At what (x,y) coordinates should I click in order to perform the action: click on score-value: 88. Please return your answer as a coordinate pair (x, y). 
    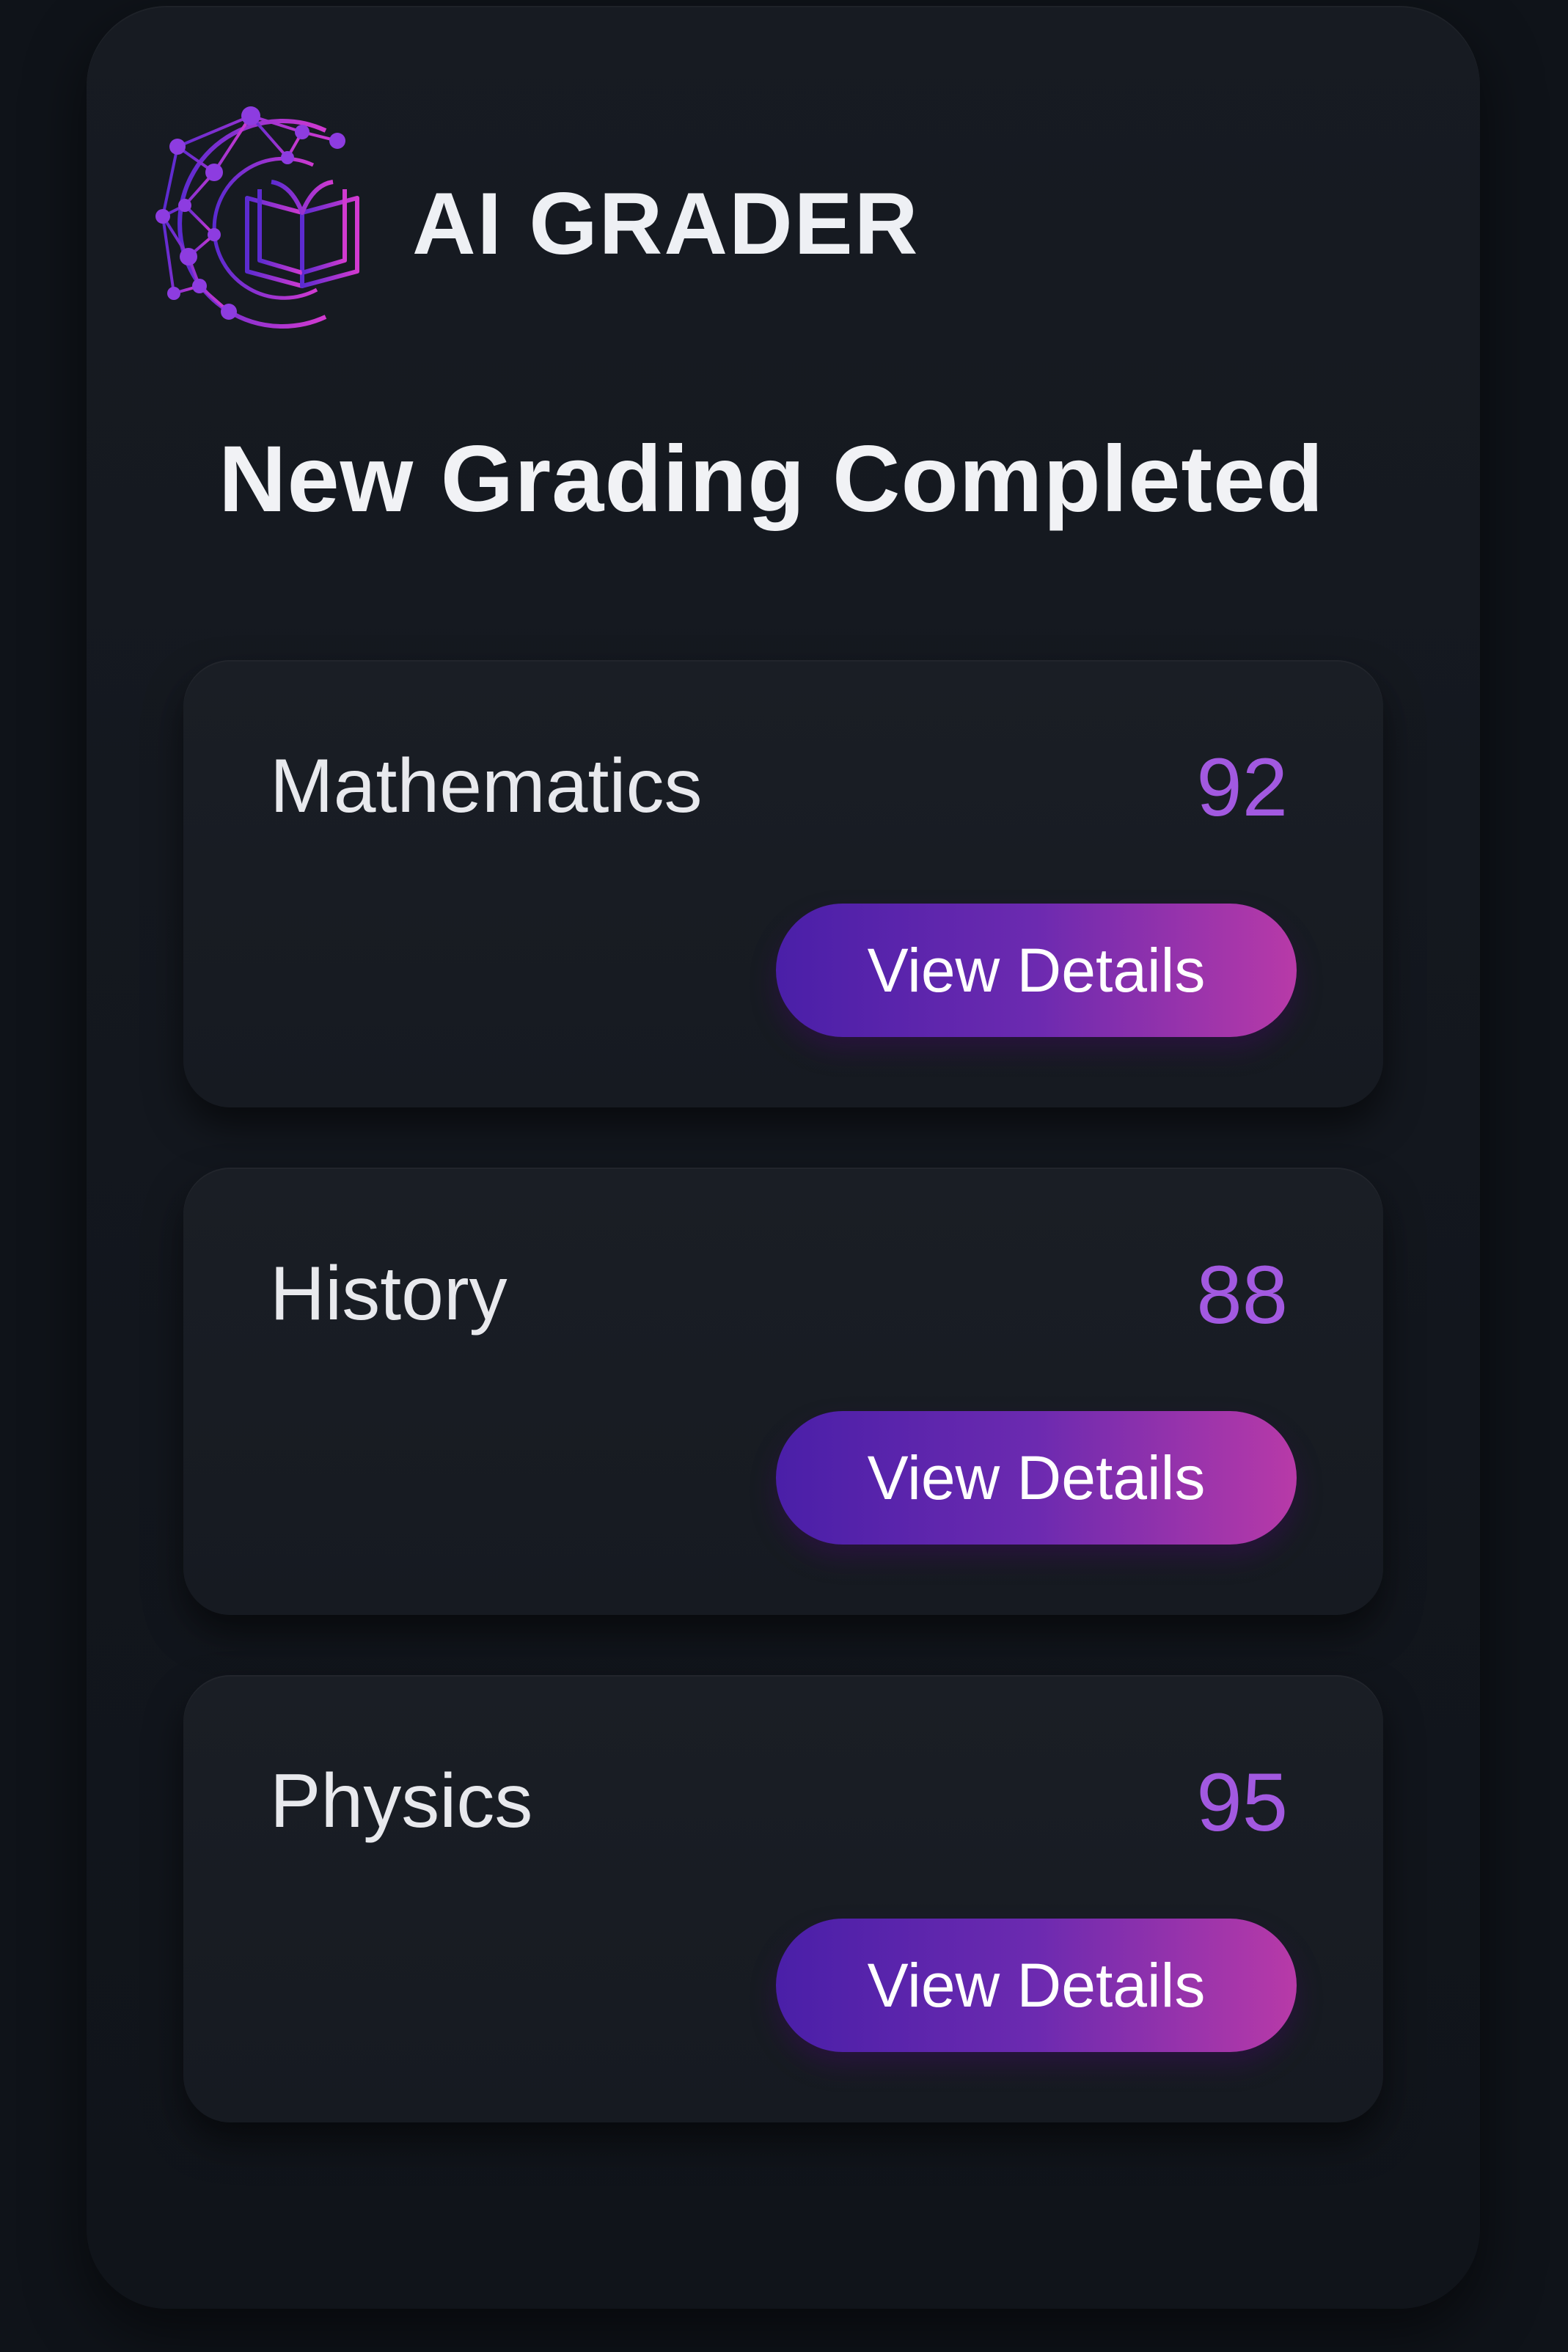
    Looking at the image, I should click on (1242, 1295).